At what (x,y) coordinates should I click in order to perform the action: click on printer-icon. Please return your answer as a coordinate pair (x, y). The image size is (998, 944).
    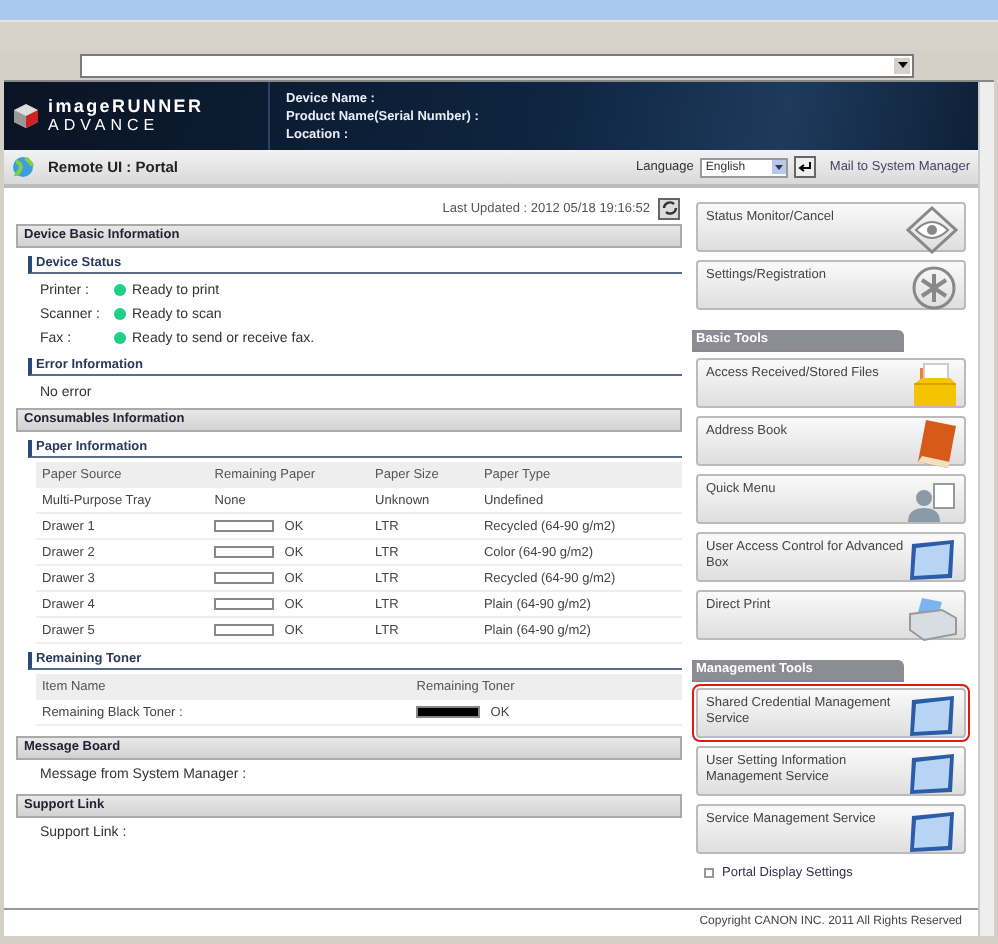
    Looking at the image, I should click on (932, 618).